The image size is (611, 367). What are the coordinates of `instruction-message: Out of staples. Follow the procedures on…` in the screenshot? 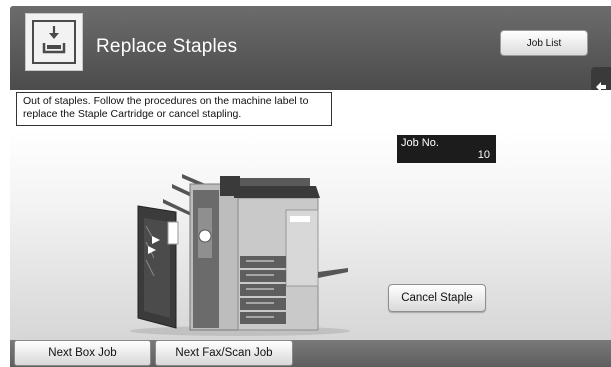 It's located at (174, 109).